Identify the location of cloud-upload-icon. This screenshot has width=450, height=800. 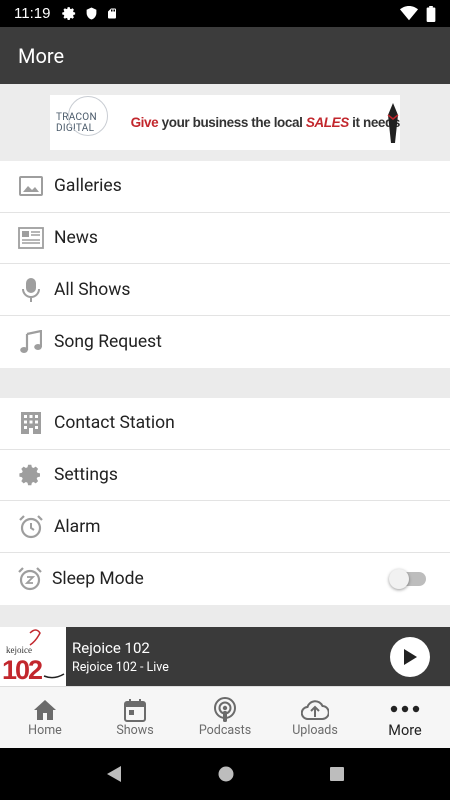
(315, 710).